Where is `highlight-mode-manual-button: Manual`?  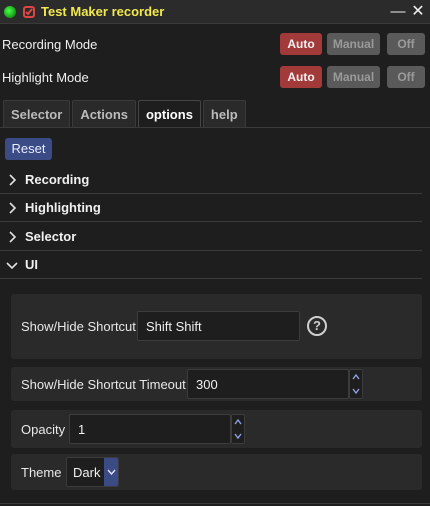
highlight-mode-manual-button: Manual is located at coordinates (353, 77).